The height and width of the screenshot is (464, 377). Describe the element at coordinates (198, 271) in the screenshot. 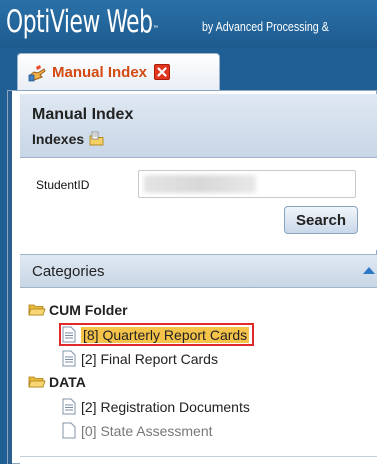

I see `categories-header: Categories` at that location.